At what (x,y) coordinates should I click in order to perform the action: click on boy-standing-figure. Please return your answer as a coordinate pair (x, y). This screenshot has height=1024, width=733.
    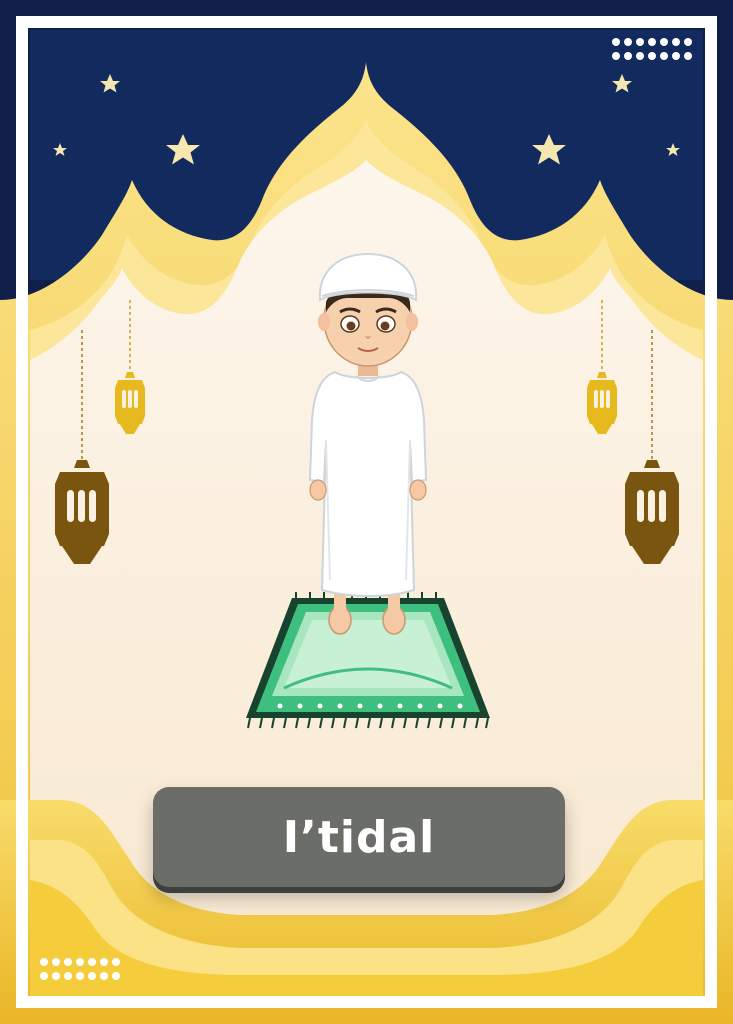
    Looking at the image, I should click on (368, 443).